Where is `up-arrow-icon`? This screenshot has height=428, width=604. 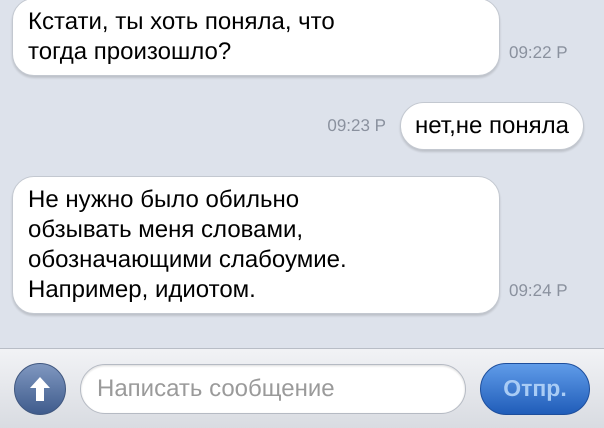
up-arrow-icon is located at coordinates (40, 389).